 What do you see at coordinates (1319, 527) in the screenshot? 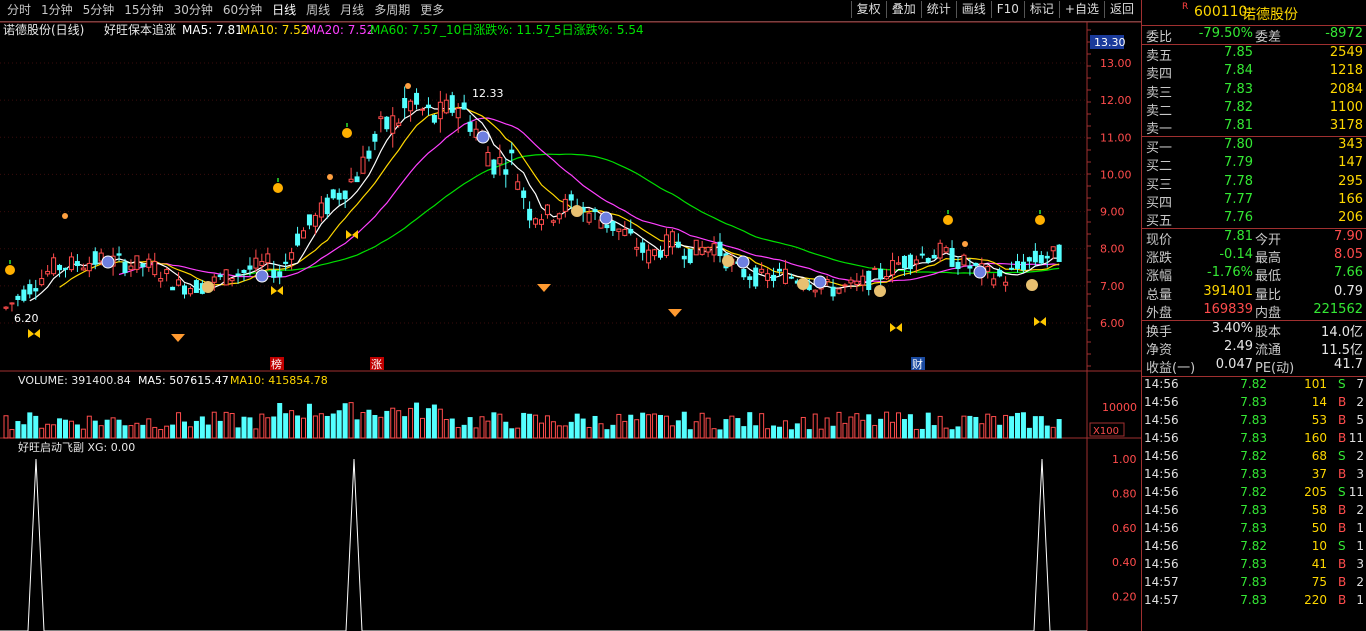
I see `tick-volume: 50` at bounding box center [1319, 527].